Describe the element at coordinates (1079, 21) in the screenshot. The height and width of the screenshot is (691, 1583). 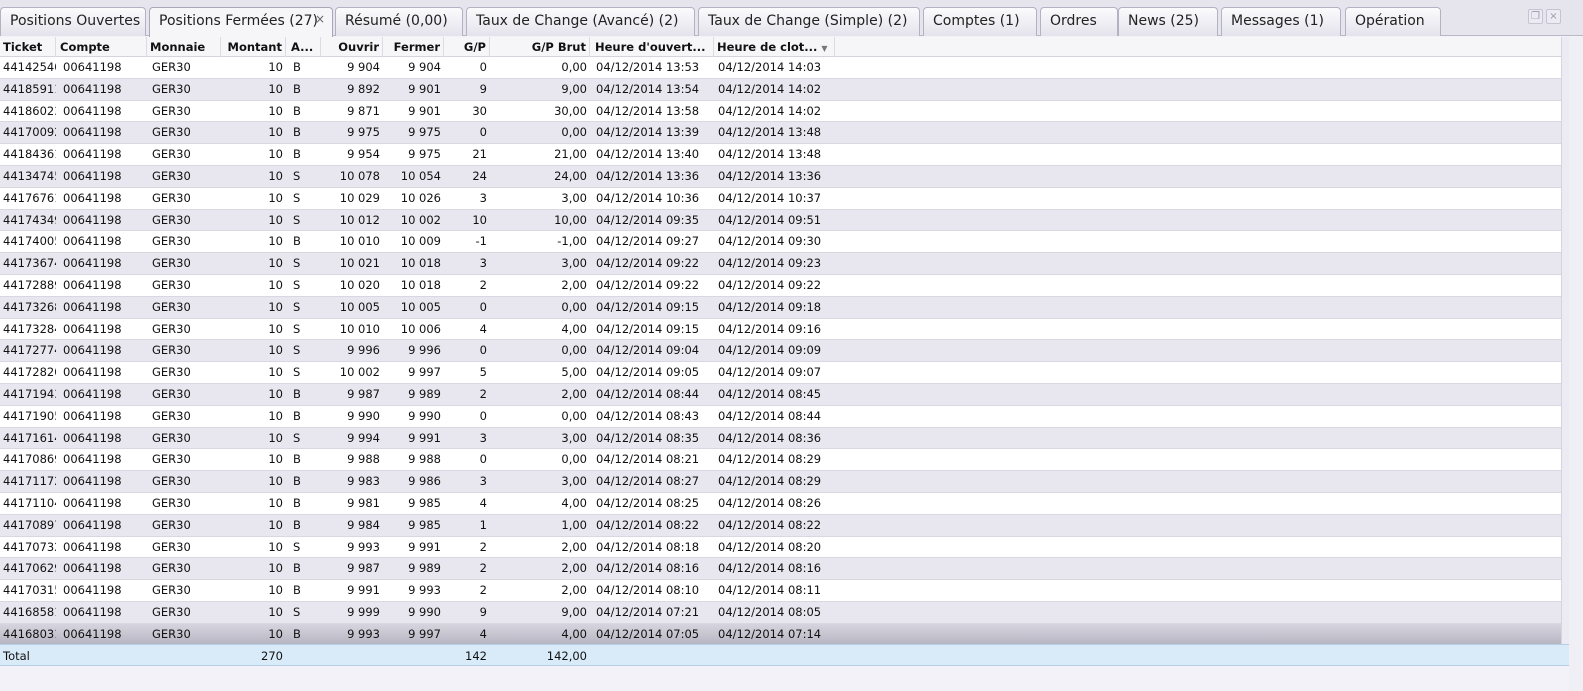
I see `tab-ordres: Ordres` at that location.